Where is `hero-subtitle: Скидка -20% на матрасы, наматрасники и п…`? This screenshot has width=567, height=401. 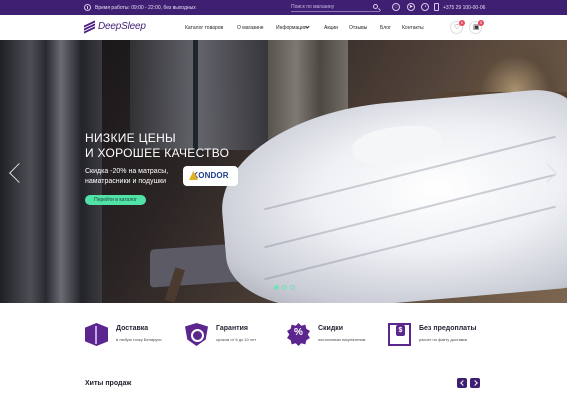
hero-subtitle: Скидка -20% на матрасы, наматрасники и п… is located at coordinates (127, 176).